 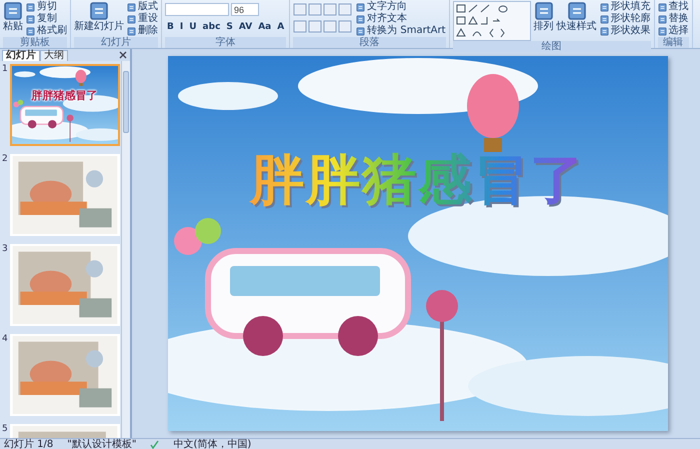 What do you see at coordinates (54, 55) in the screenshot?
I see `panel-tab: 大纲` at bounding box center [54, 55].